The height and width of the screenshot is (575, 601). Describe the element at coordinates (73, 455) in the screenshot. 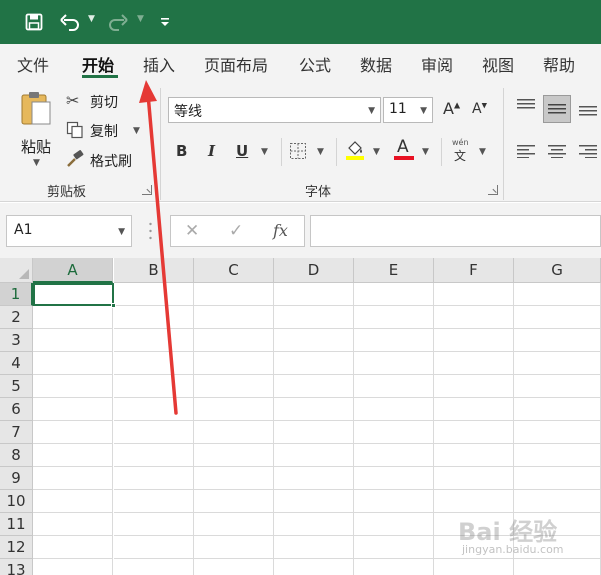

I see `cell-a8` at that location.